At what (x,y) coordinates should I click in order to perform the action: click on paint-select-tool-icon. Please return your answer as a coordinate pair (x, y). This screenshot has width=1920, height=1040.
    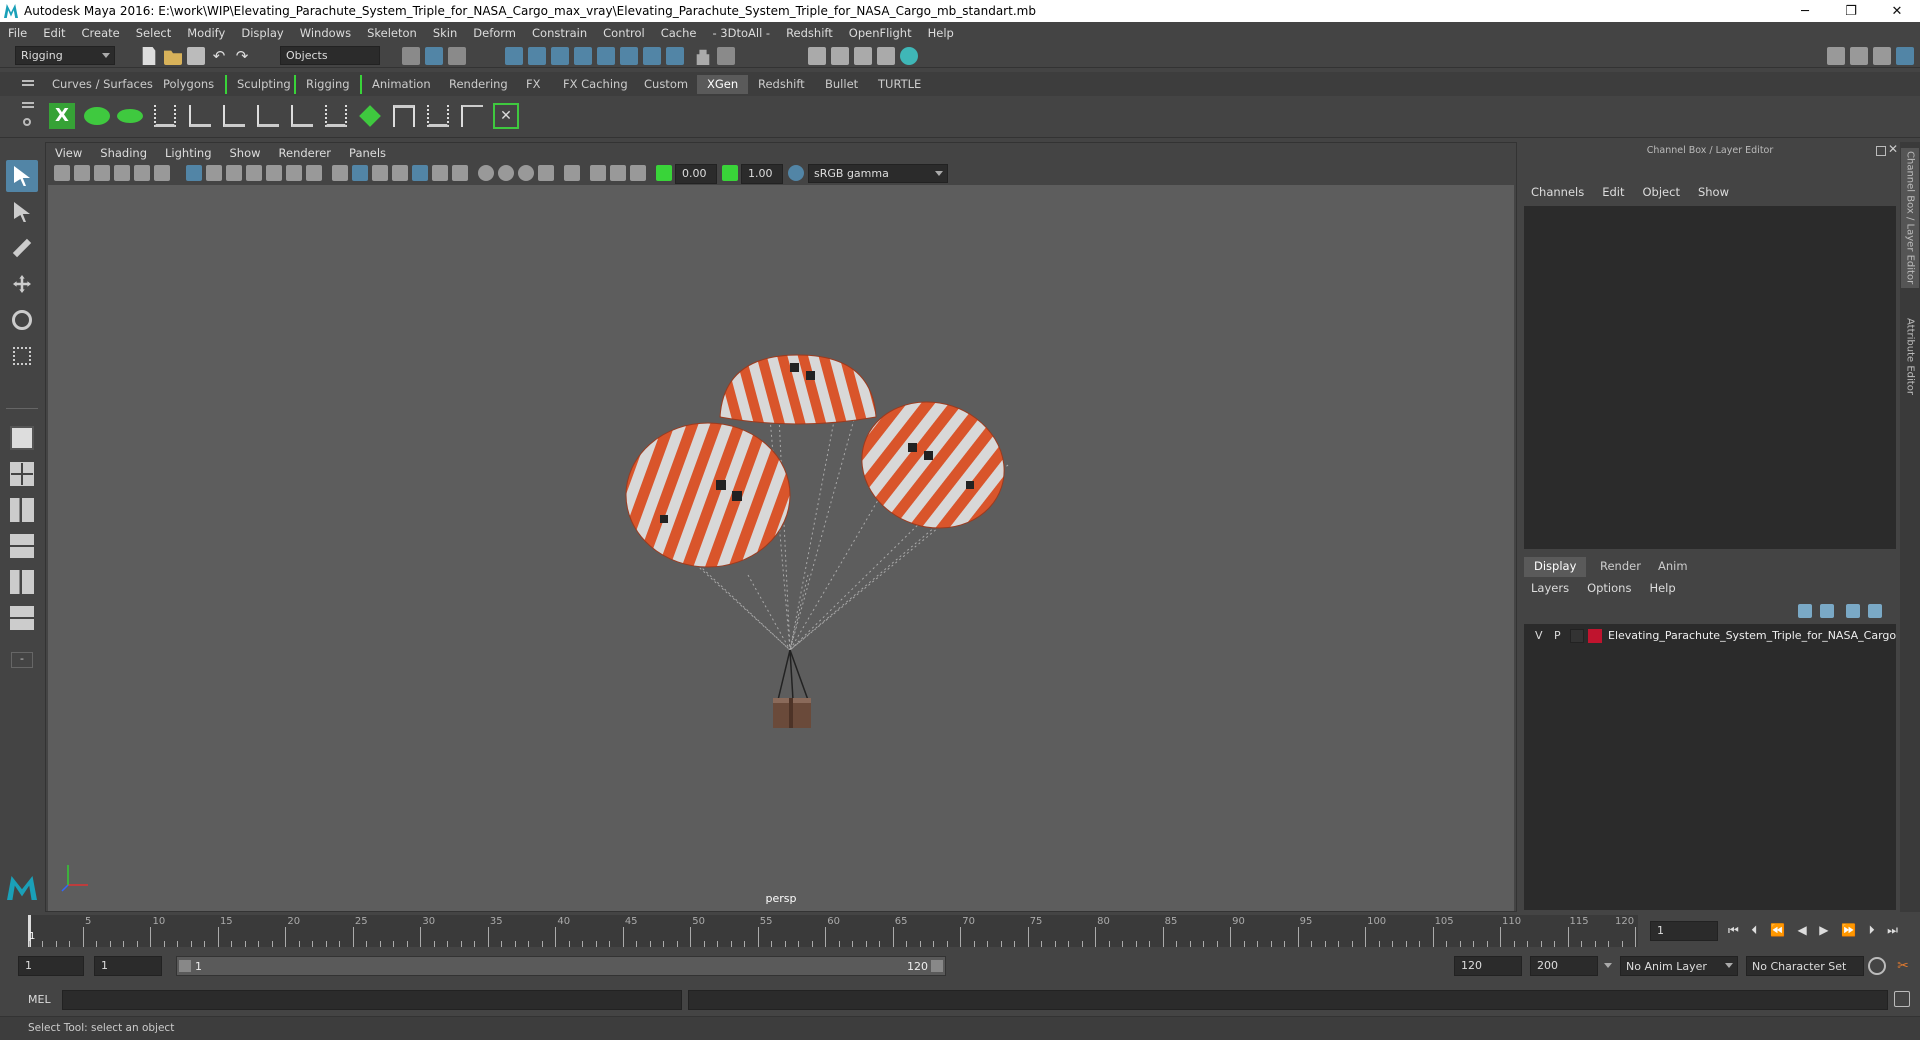
    Looking at the image, I should click on (22, 248).